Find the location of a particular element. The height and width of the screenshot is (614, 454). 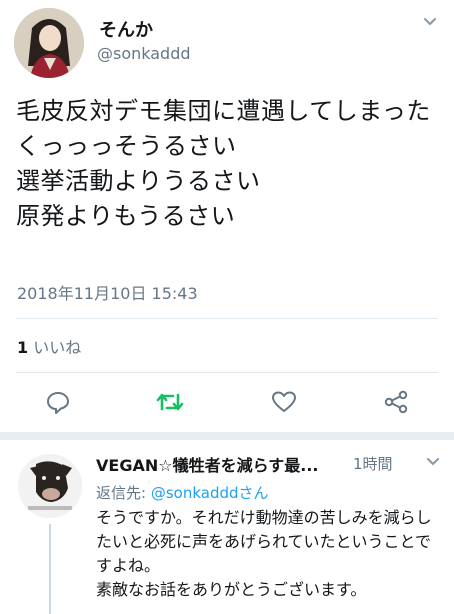

user-handle: @sonkaddd is located at coordinates (144, 53).